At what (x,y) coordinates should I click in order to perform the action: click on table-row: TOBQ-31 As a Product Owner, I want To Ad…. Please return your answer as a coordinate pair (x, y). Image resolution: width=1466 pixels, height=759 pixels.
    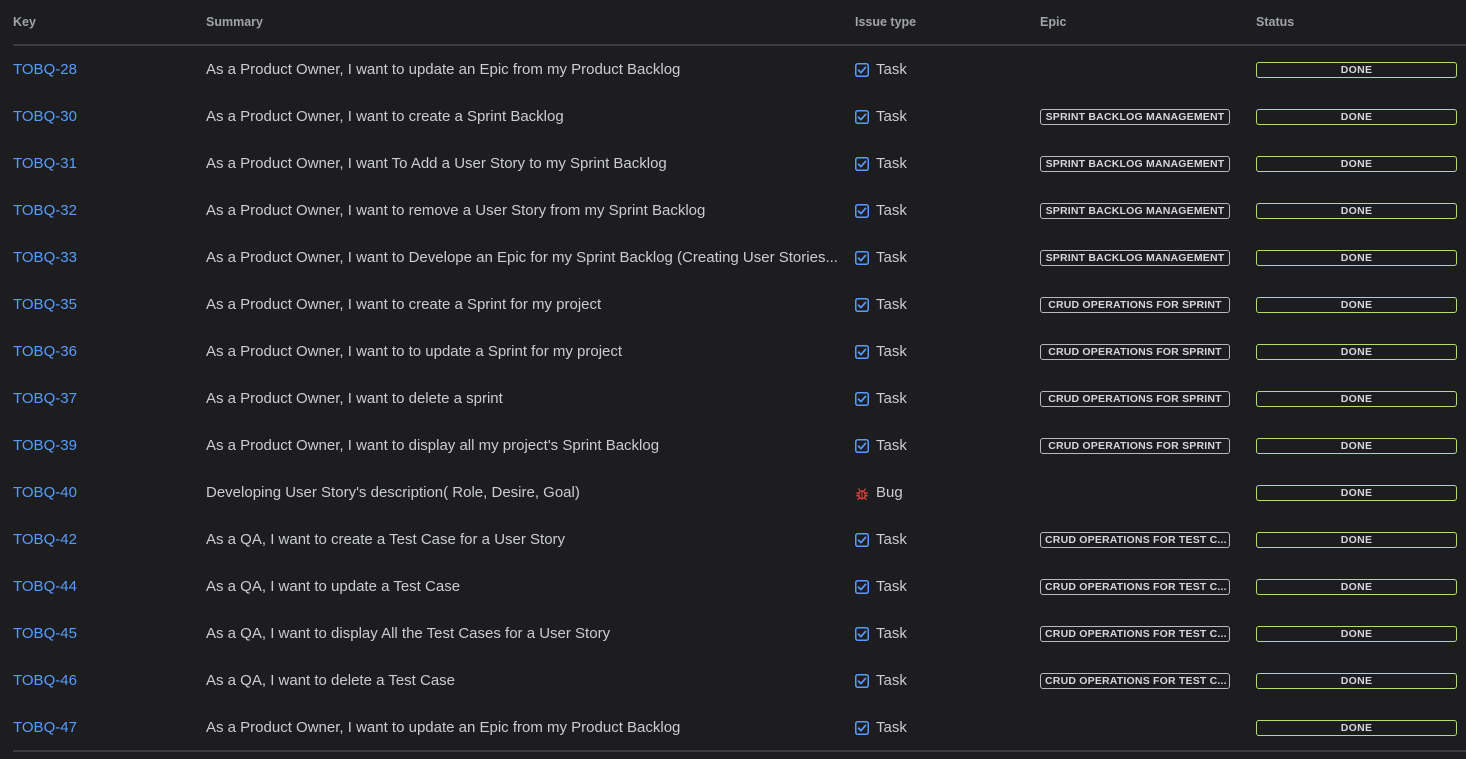
    Looking at the image, I should click on (733, 163).